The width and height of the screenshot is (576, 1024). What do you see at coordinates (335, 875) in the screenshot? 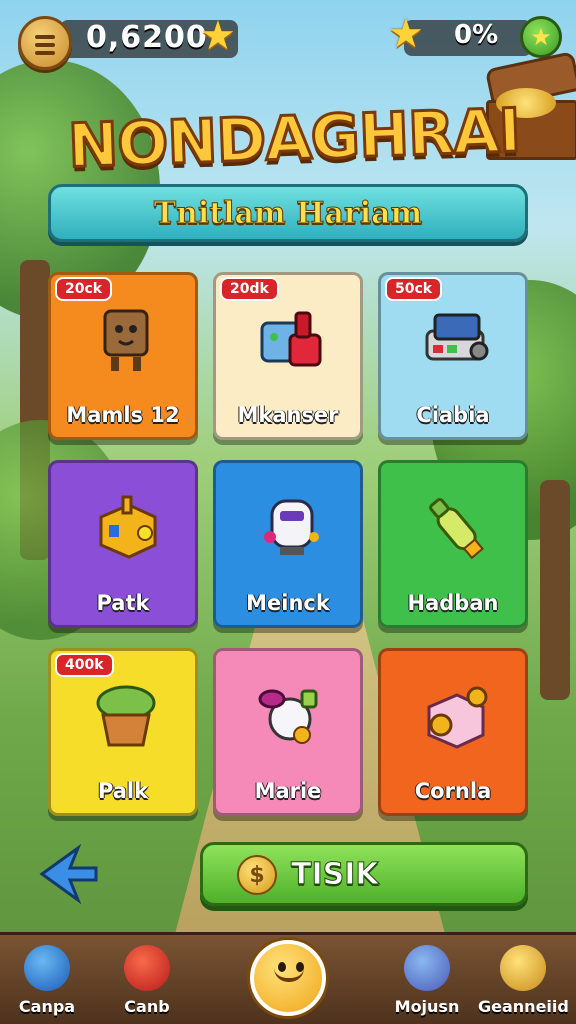
I see `action-label: TISIK` at bounding box center [335, 875].